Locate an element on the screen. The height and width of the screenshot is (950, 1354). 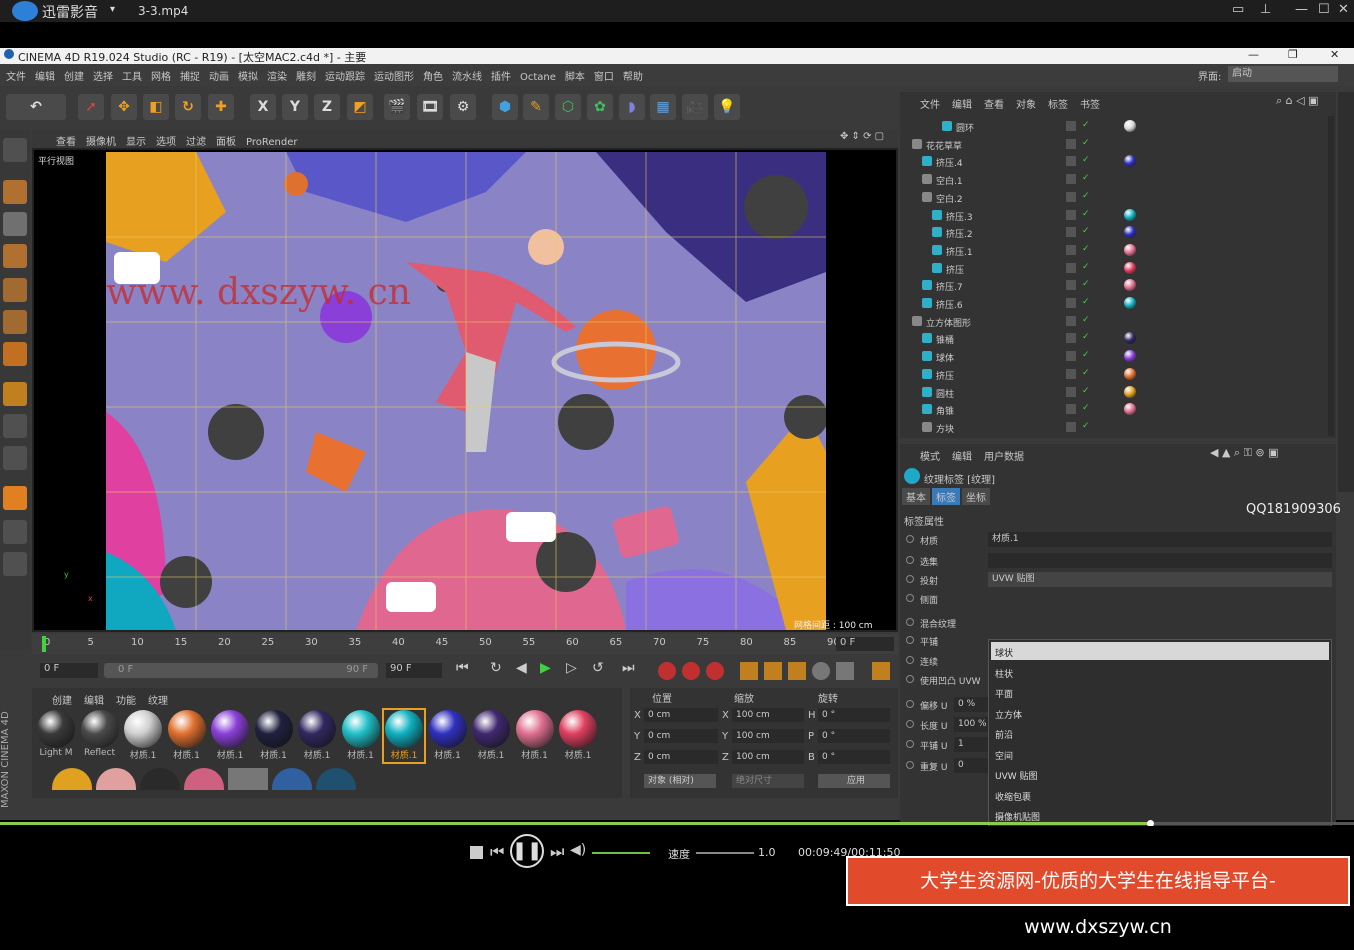
object-menu-item: 编辑 is located at coordinates (962, 105).